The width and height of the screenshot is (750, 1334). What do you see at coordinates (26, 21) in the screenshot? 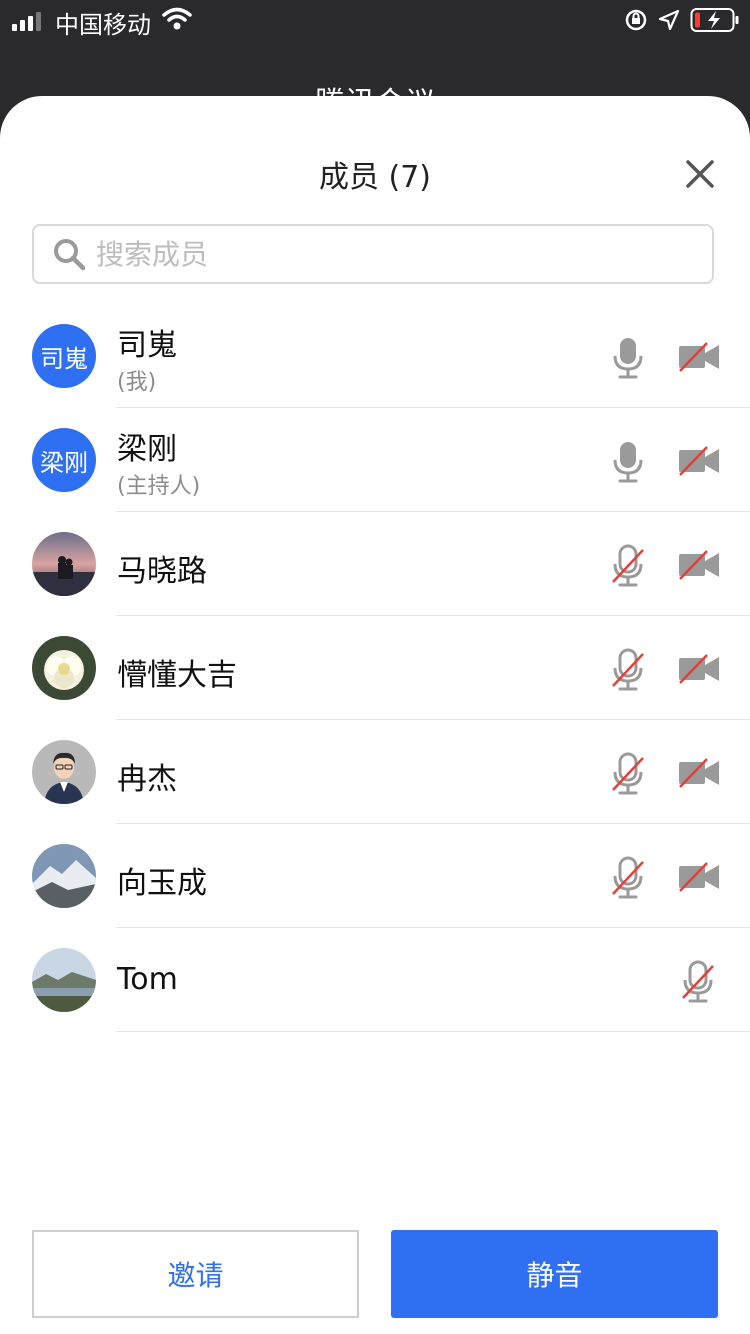
I see `signal-icon` at bounding box center [26, 21].